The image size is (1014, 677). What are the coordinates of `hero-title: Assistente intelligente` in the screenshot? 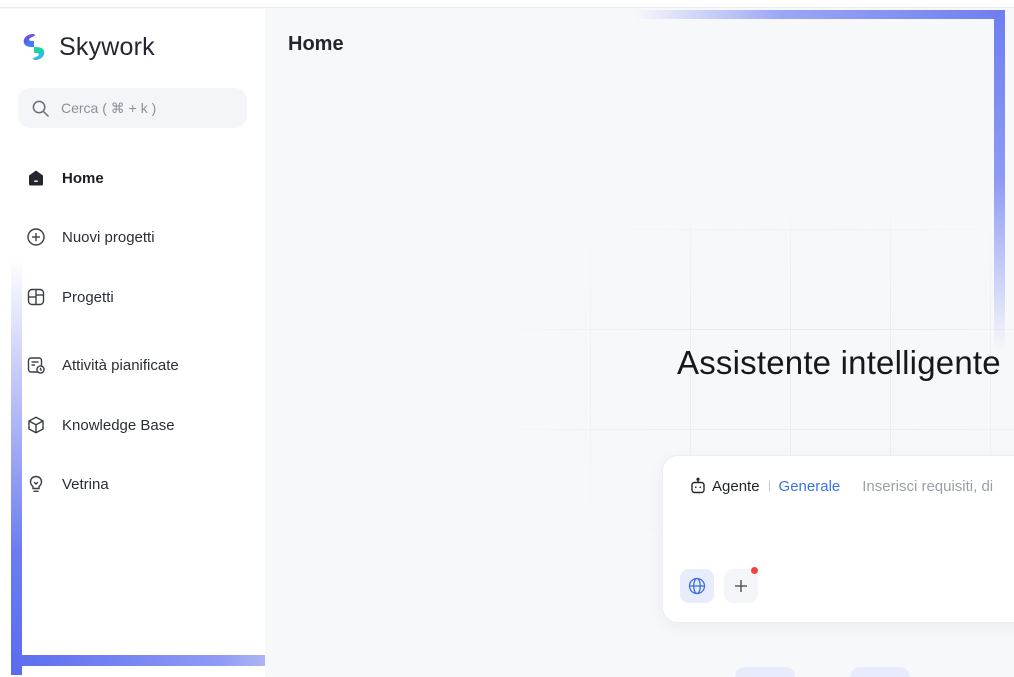 It's located at (839, 362).